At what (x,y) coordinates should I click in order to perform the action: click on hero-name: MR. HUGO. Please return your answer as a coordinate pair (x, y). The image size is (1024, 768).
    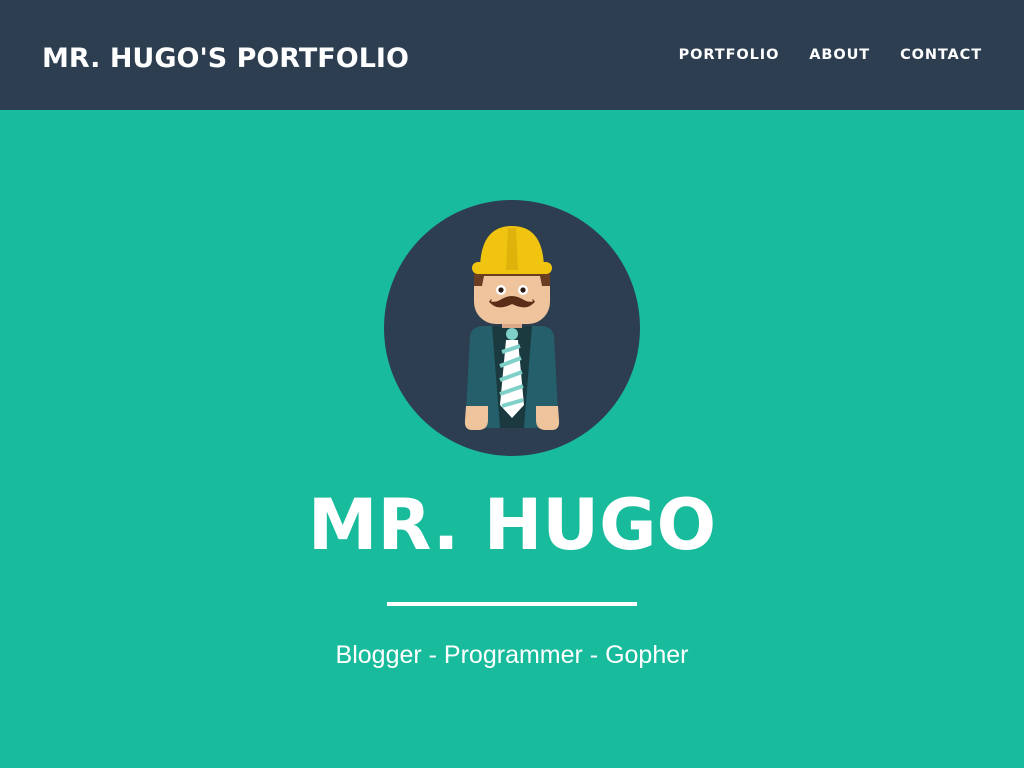
    Looking at the image, I should click on (512, 525).